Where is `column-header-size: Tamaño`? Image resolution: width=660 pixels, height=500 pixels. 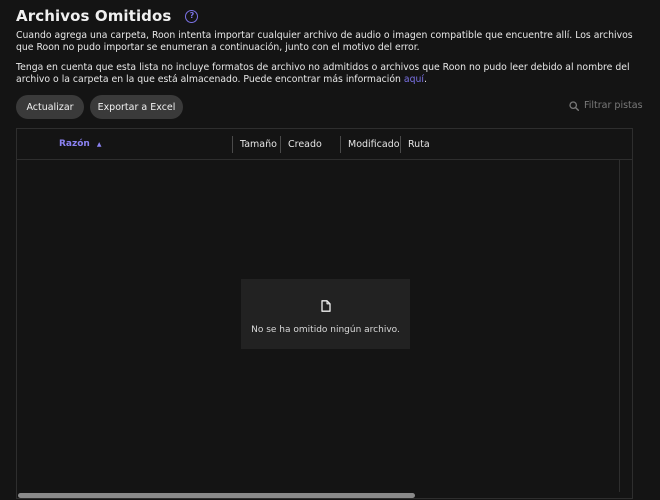
column-header-size: Tamaño is located at coordinates (254, 144).